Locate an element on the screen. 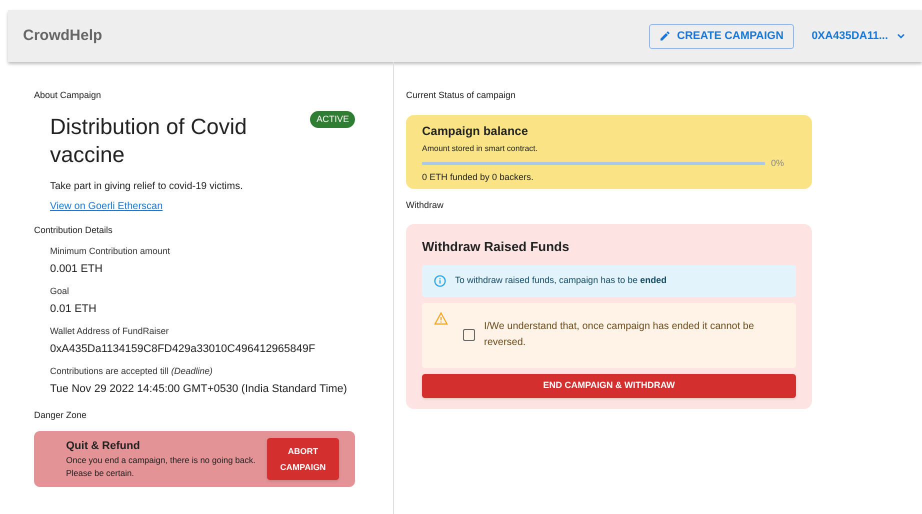  field-value: 0xA435Da1134159C8FD429a33010C496412965849F is located at coordinates (183, 349).